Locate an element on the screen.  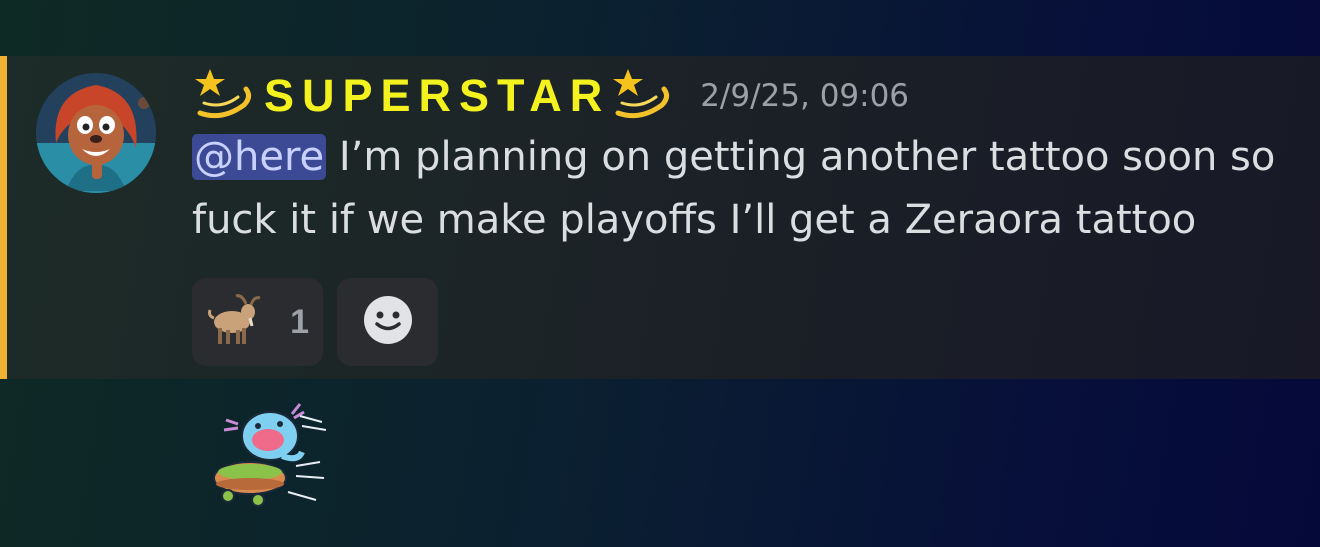
add-reaction-button is located at coordinates (387, 322).